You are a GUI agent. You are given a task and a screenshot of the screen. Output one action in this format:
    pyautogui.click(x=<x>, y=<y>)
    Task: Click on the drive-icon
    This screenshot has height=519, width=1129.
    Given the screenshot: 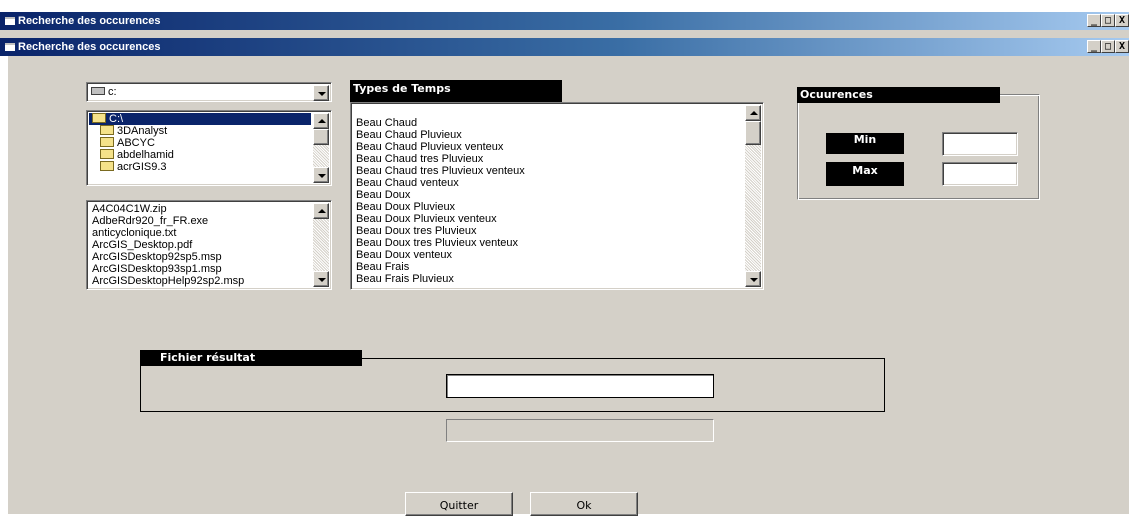 What is the action you would take?
    pyautogui.click(x=98, y=91)
    